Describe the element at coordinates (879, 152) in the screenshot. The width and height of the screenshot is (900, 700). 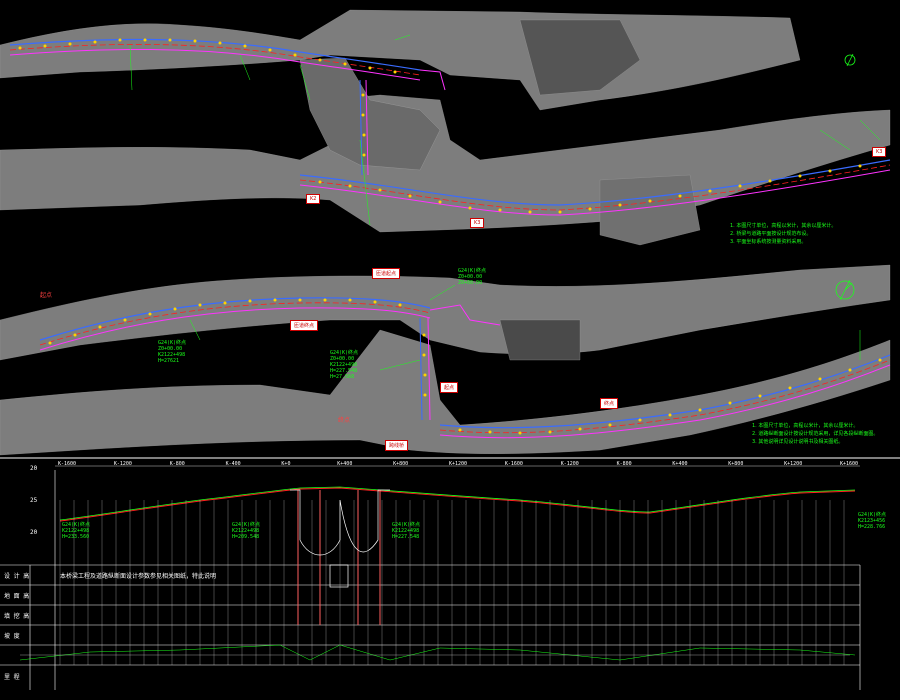
I see `plan-top-tag-right: K3` at that location.